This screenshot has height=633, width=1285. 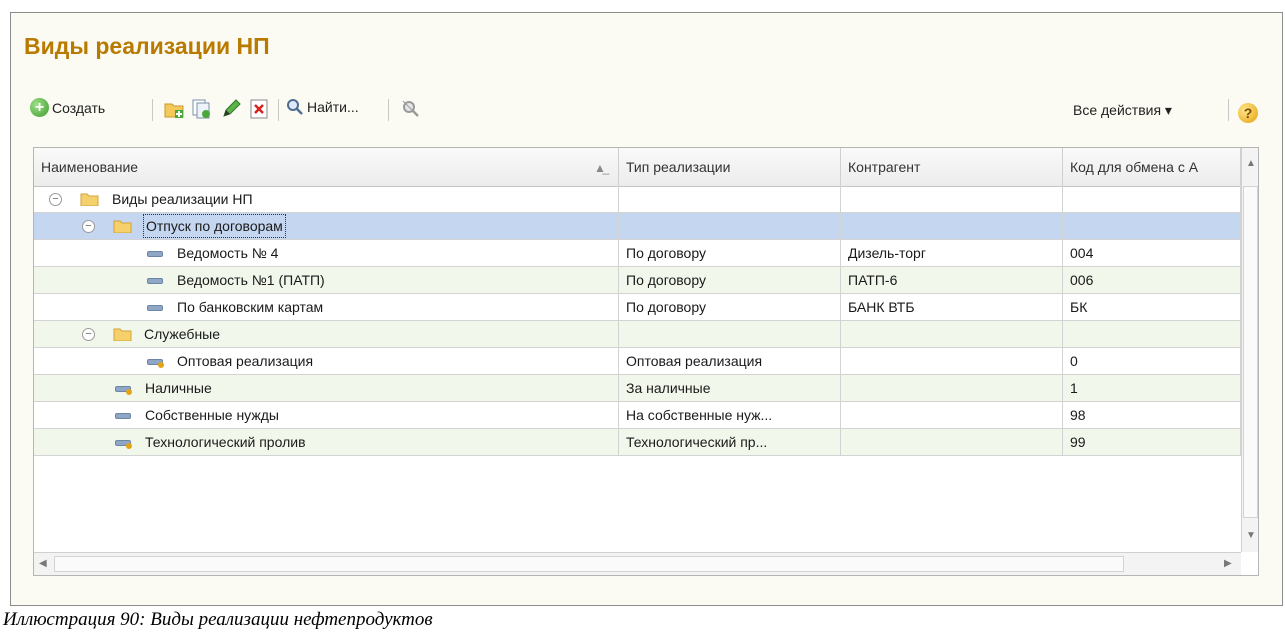 What do you see at coordinates (79, 107) in the screenshot?
I see `create-label: Создать` at bounding box center [79, 107].